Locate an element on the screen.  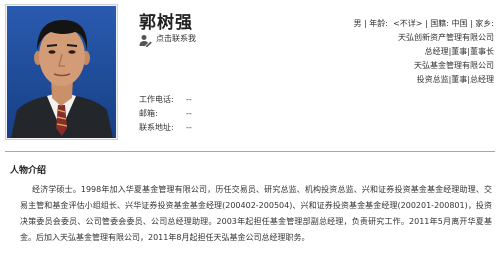
email-label: 邮箱: is located at coordinates (148, 113).